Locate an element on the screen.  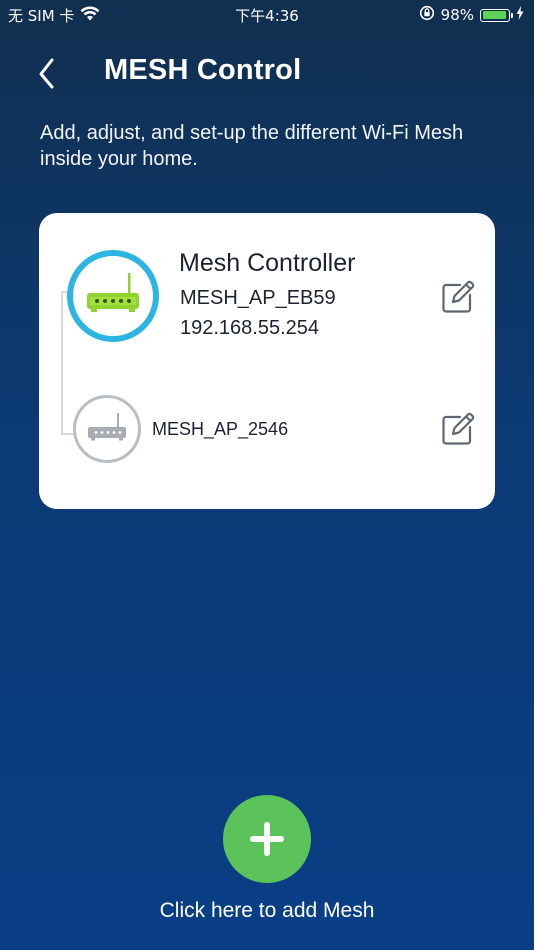
add-mesh-button is located at coordinates (267, 839).